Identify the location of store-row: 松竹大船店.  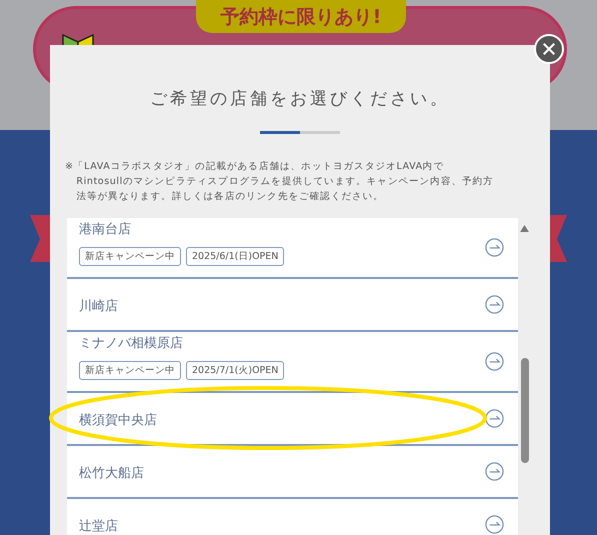
(292, 472).